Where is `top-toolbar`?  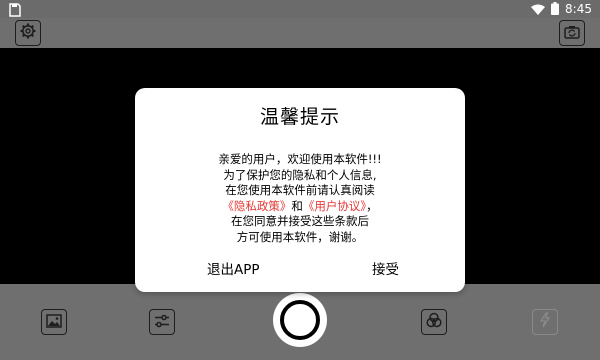
top-toolbar is located at coordinates (300, 33).